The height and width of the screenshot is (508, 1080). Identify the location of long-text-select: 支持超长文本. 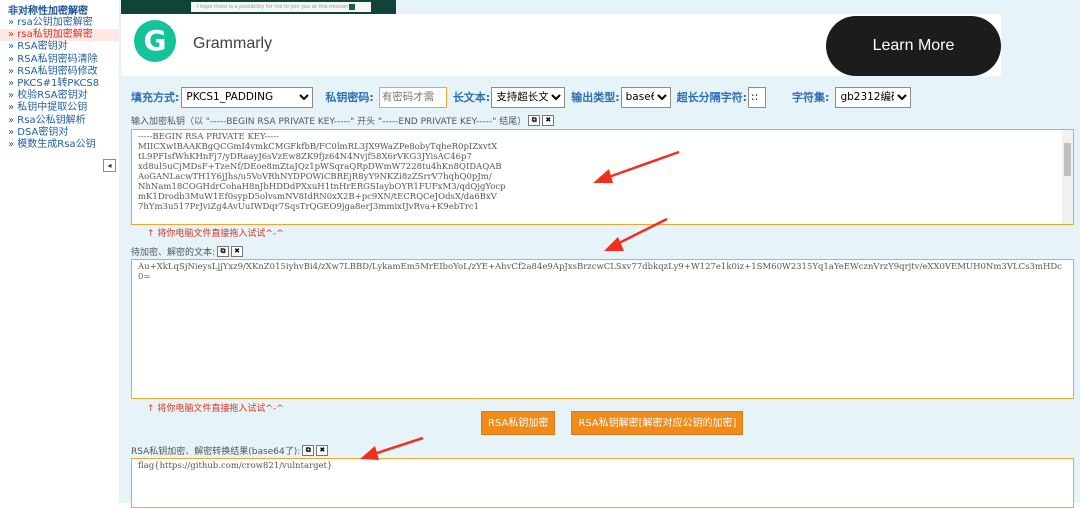
(528, 97).